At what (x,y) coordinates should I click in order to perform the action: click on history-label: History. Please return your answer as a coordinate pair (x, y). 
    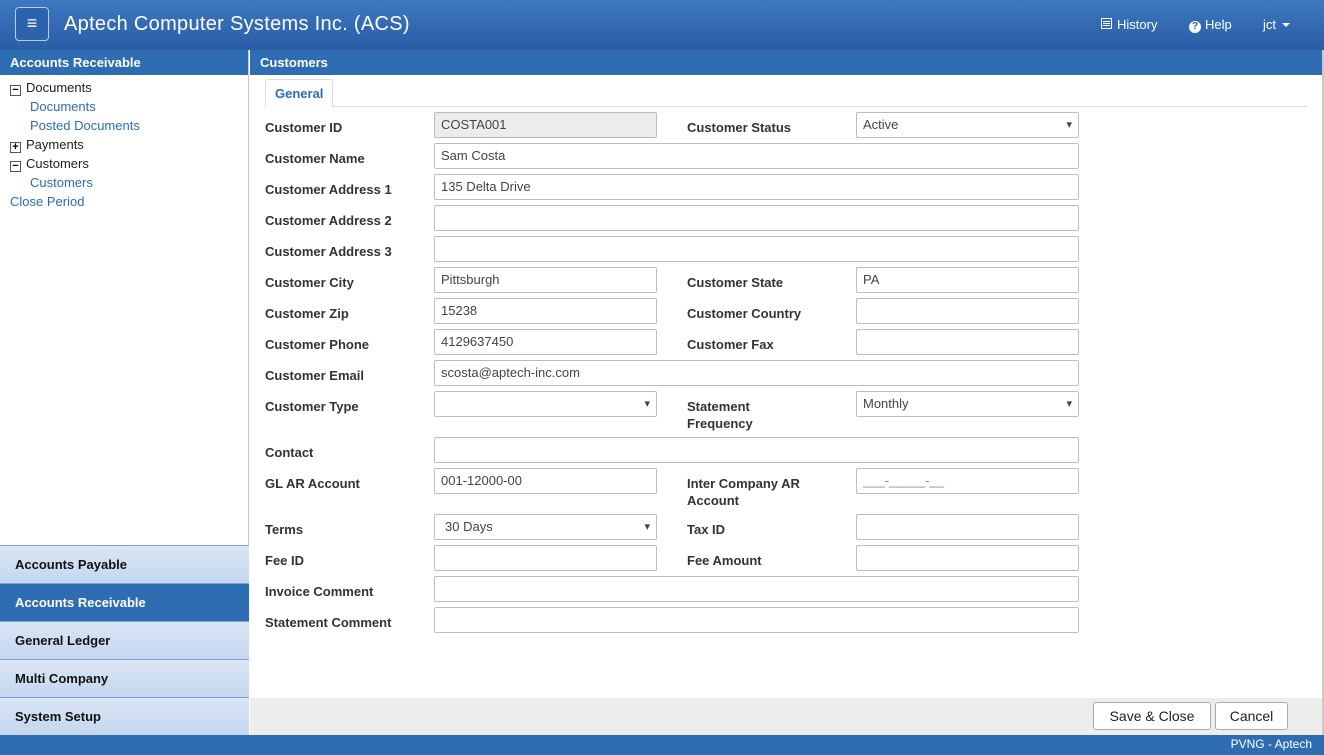
    Looking at the image, I should click on (1137, 24).